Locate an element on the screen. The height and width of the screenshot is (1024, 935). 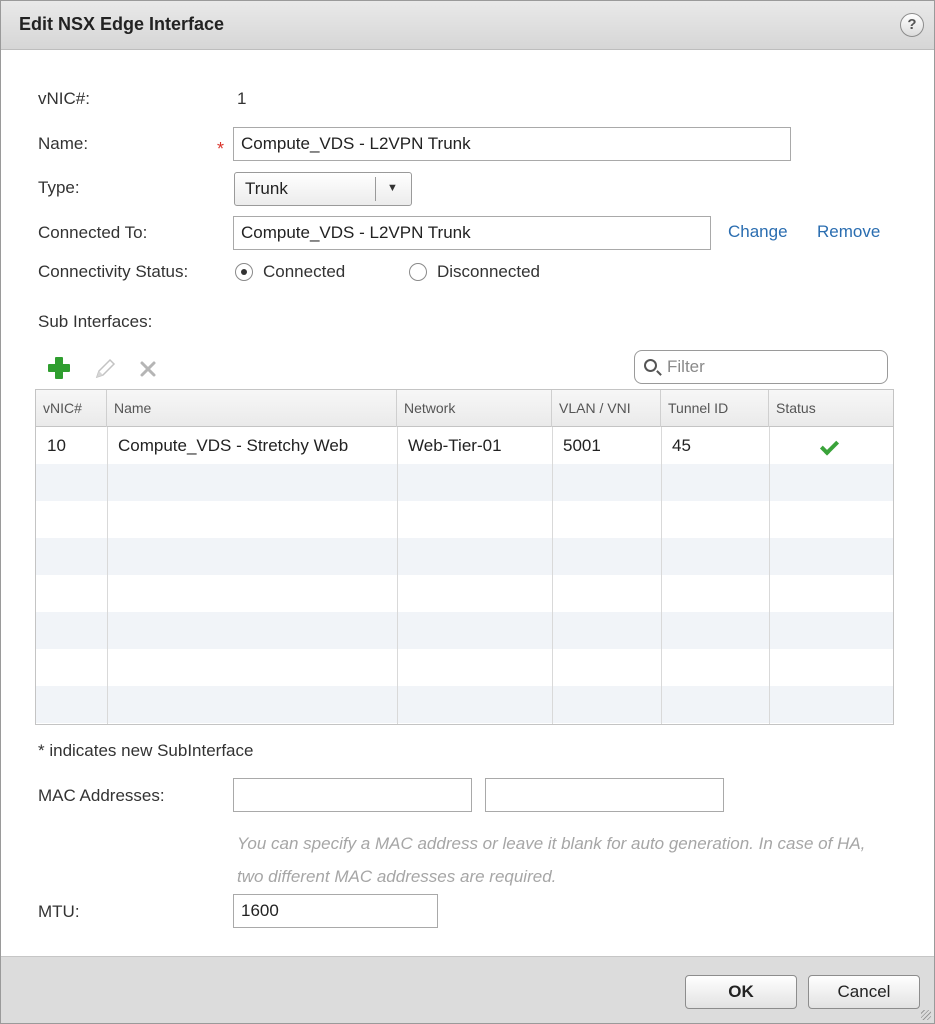
search-icon is located at coordinates (650, 365).